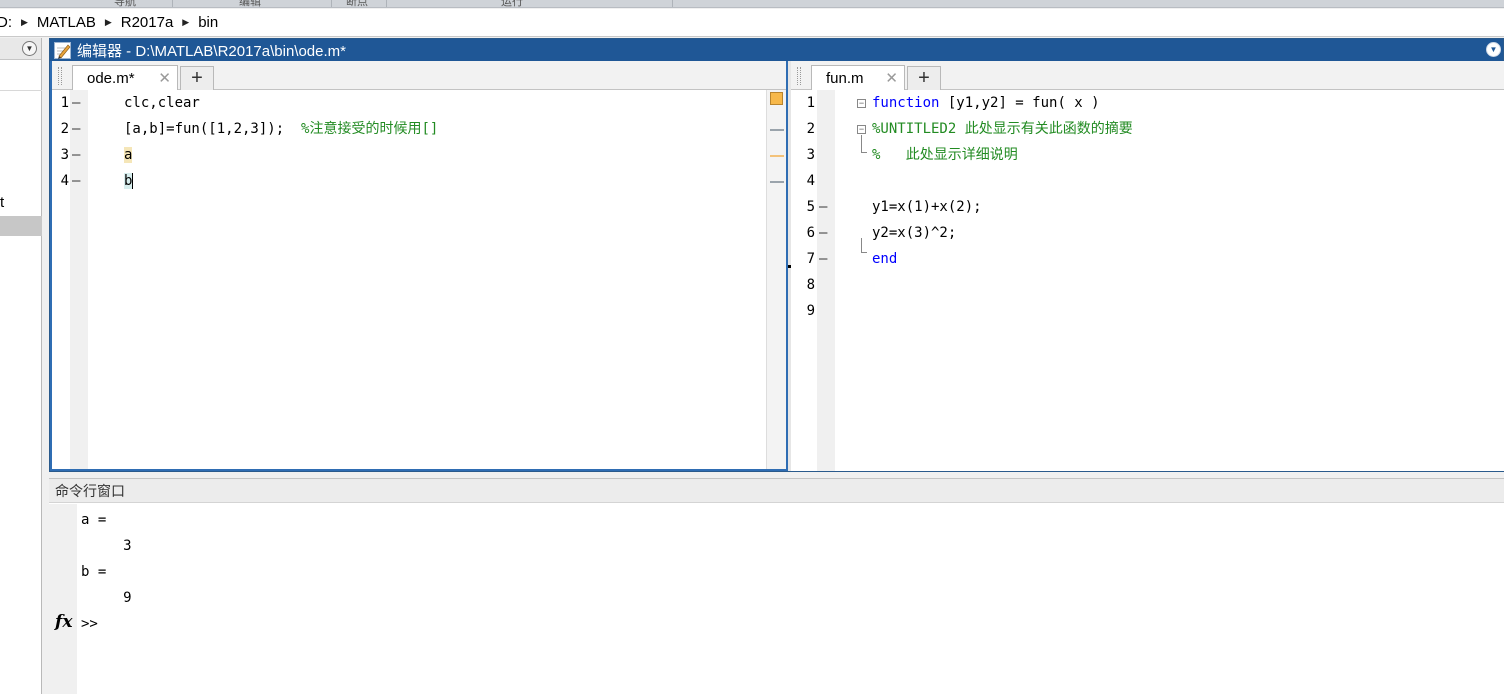 Image resolution: width=1504 pixels, height=694 pixels. What do you see at coordinates (21, 90) in the screenshot?
I see `panel-divider` at bounding box center [21, 90].